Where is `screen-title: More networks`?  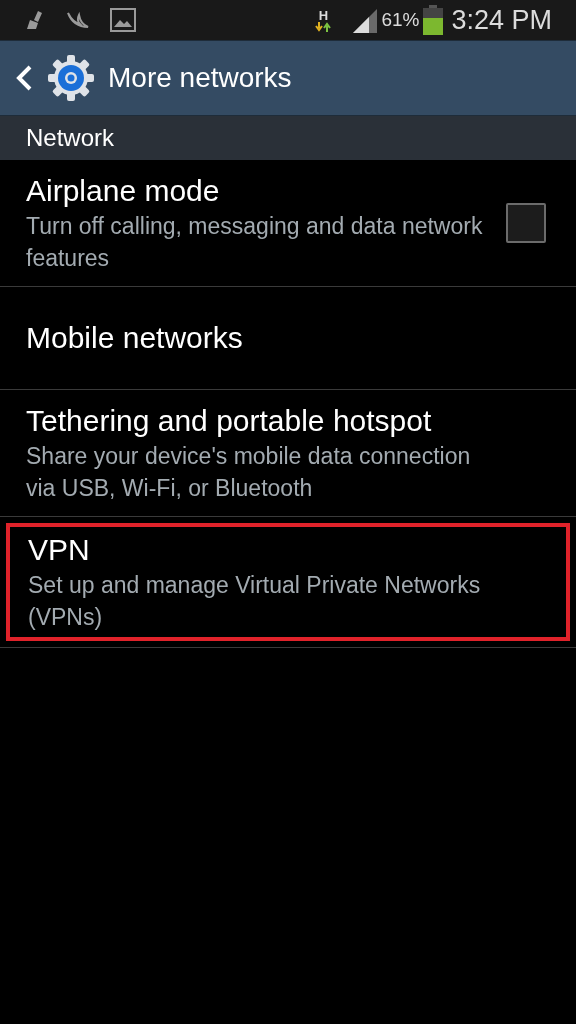
screen-title: More networks is located at coordinates (200, 78).